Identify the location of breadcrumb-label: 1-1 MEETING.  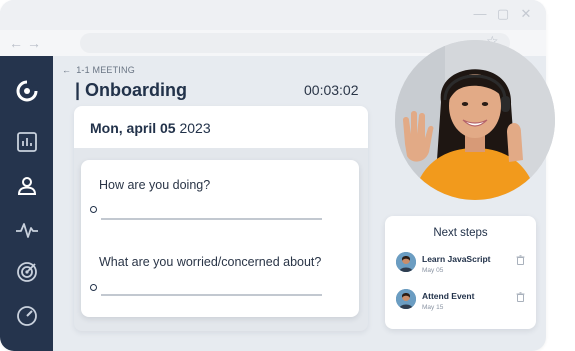
(105, 70).